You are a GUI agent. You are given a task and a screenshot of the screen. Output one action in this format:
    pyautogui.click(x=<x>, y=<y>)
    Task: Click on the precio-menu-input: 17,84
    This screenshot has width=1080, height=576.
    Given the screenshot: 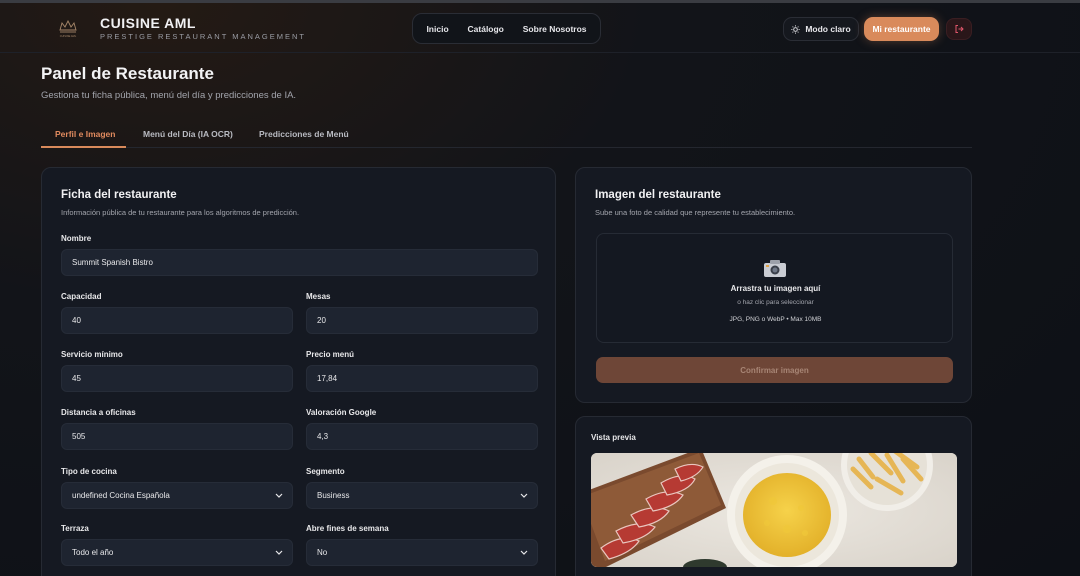 What is the action you would take?
    pyautogui.click(x=422, y=378)
    